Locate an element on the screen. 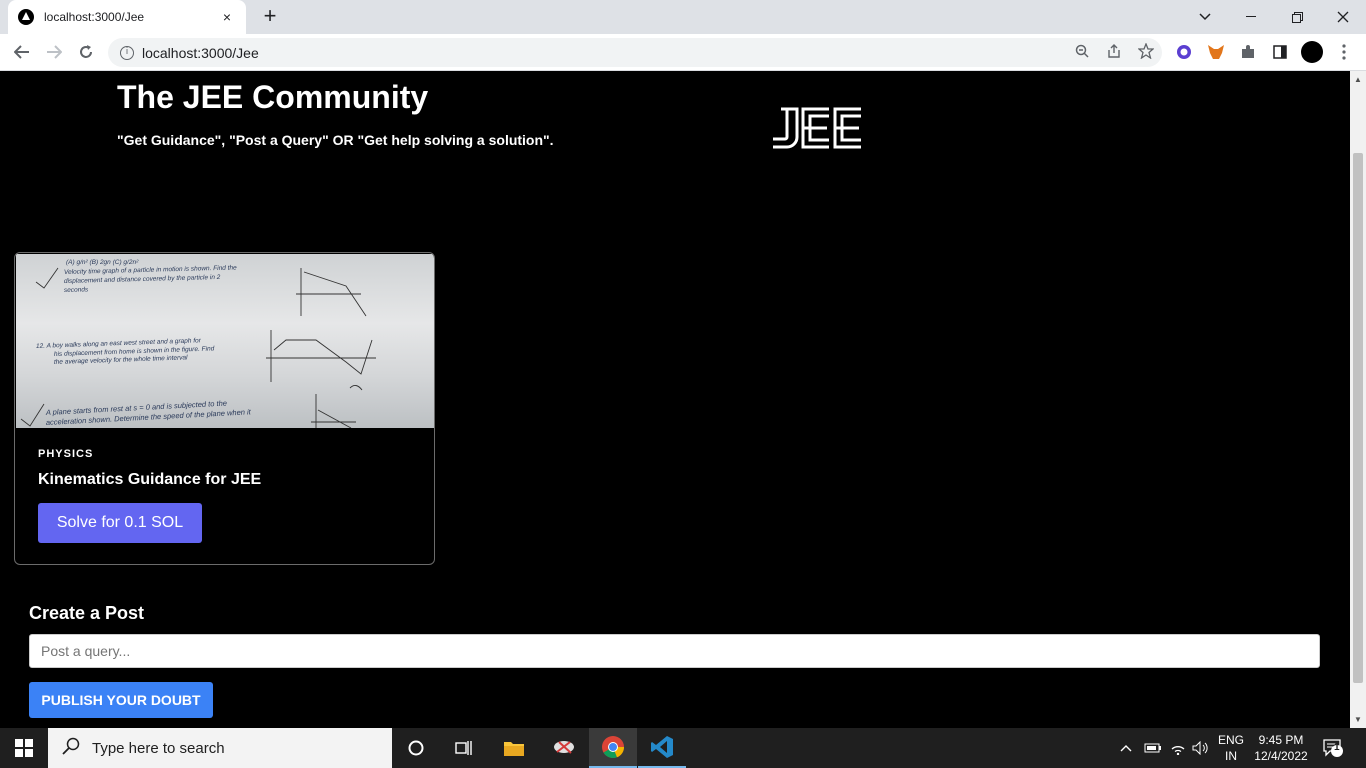 The height and width of the screenshot is (768, 1366). metamask-fox-icon is located at coordinates (1216, 52).